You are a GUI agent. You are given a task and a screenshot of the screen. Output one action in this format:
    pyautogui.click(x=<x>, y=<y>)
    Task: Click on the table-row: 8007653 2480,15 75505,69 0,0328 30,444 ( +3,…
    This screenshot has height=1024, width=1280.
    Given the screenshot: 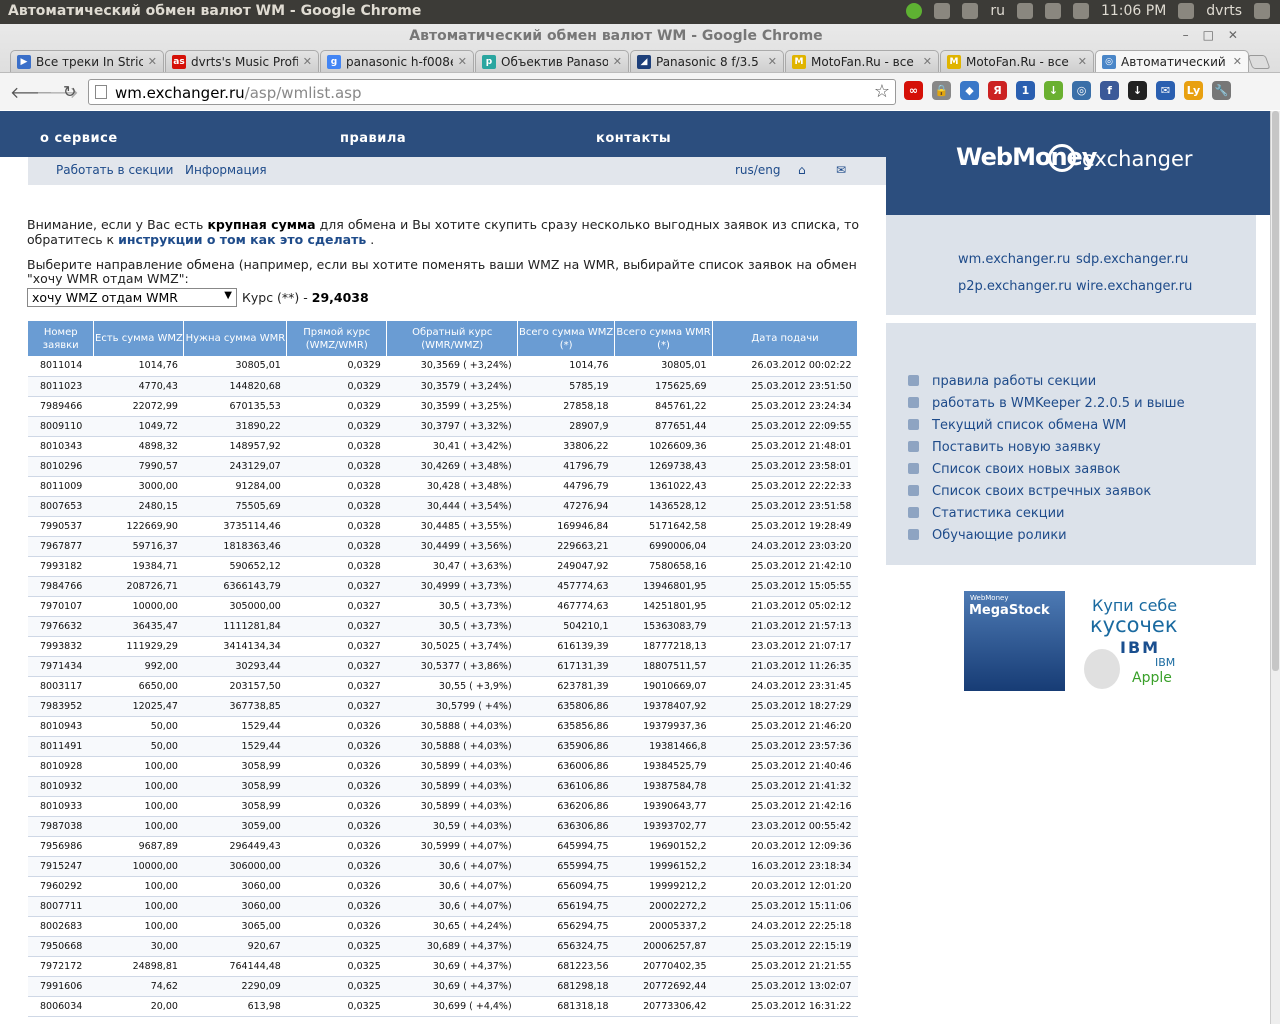 What is the action you would take?
    pyautogui.click(x=443, y=506)
    